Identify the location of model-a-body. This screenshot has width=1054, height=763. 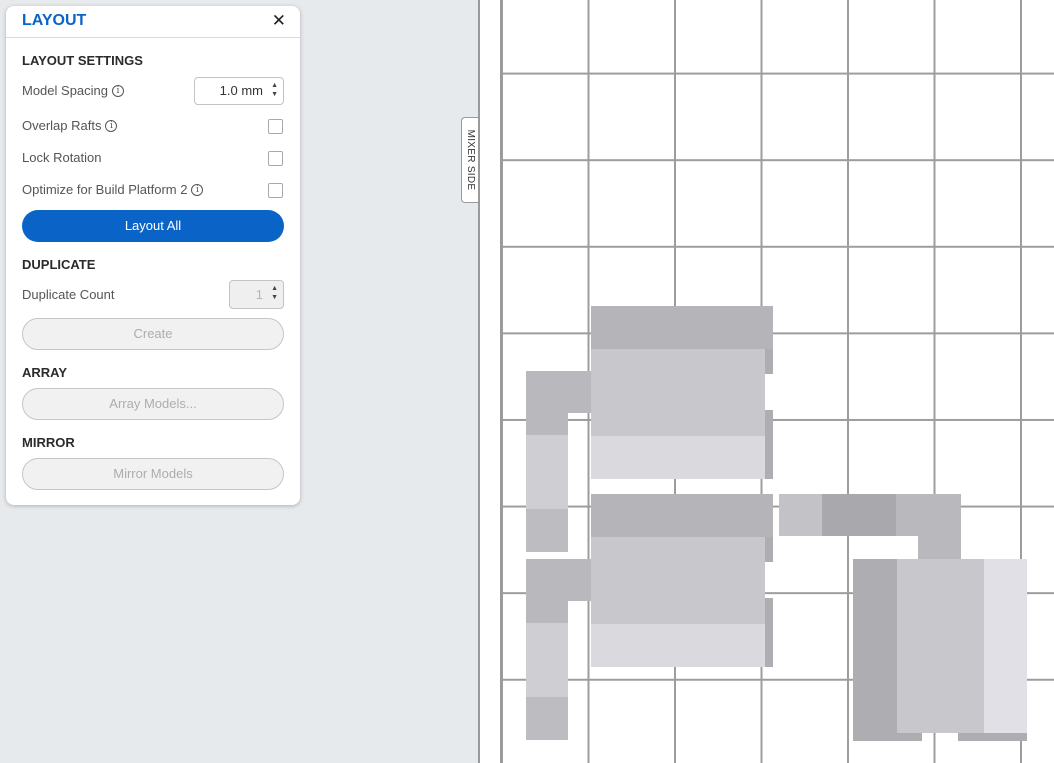
(682, 392).